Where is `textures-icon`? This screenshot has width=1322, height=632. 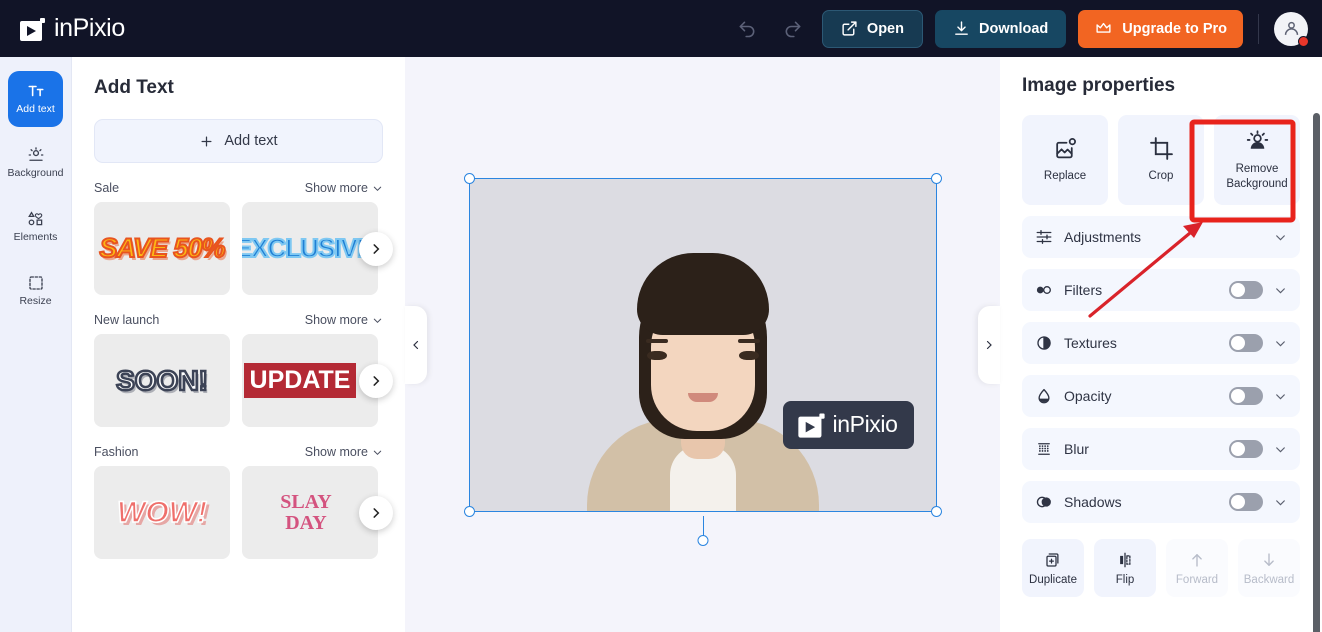 textures-icon is located at coordinates (1044, 343).